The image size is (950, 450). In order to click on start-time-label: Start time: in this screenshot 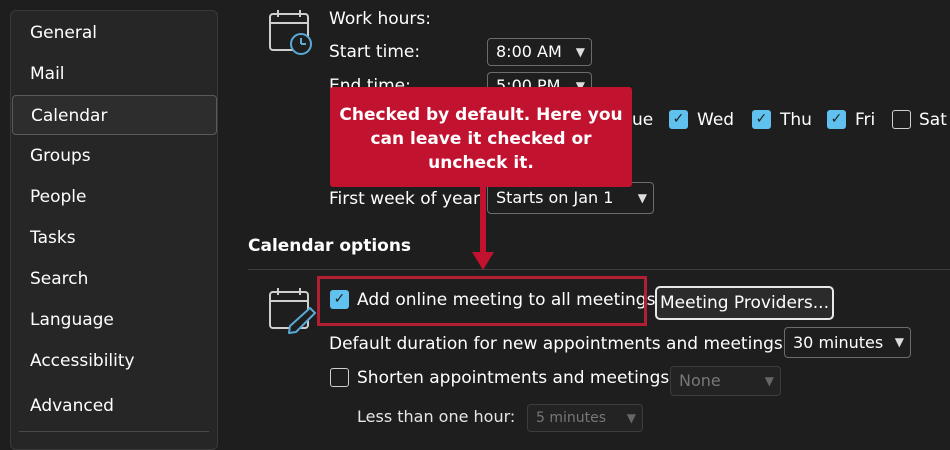, I will do `click(375, 52)`.